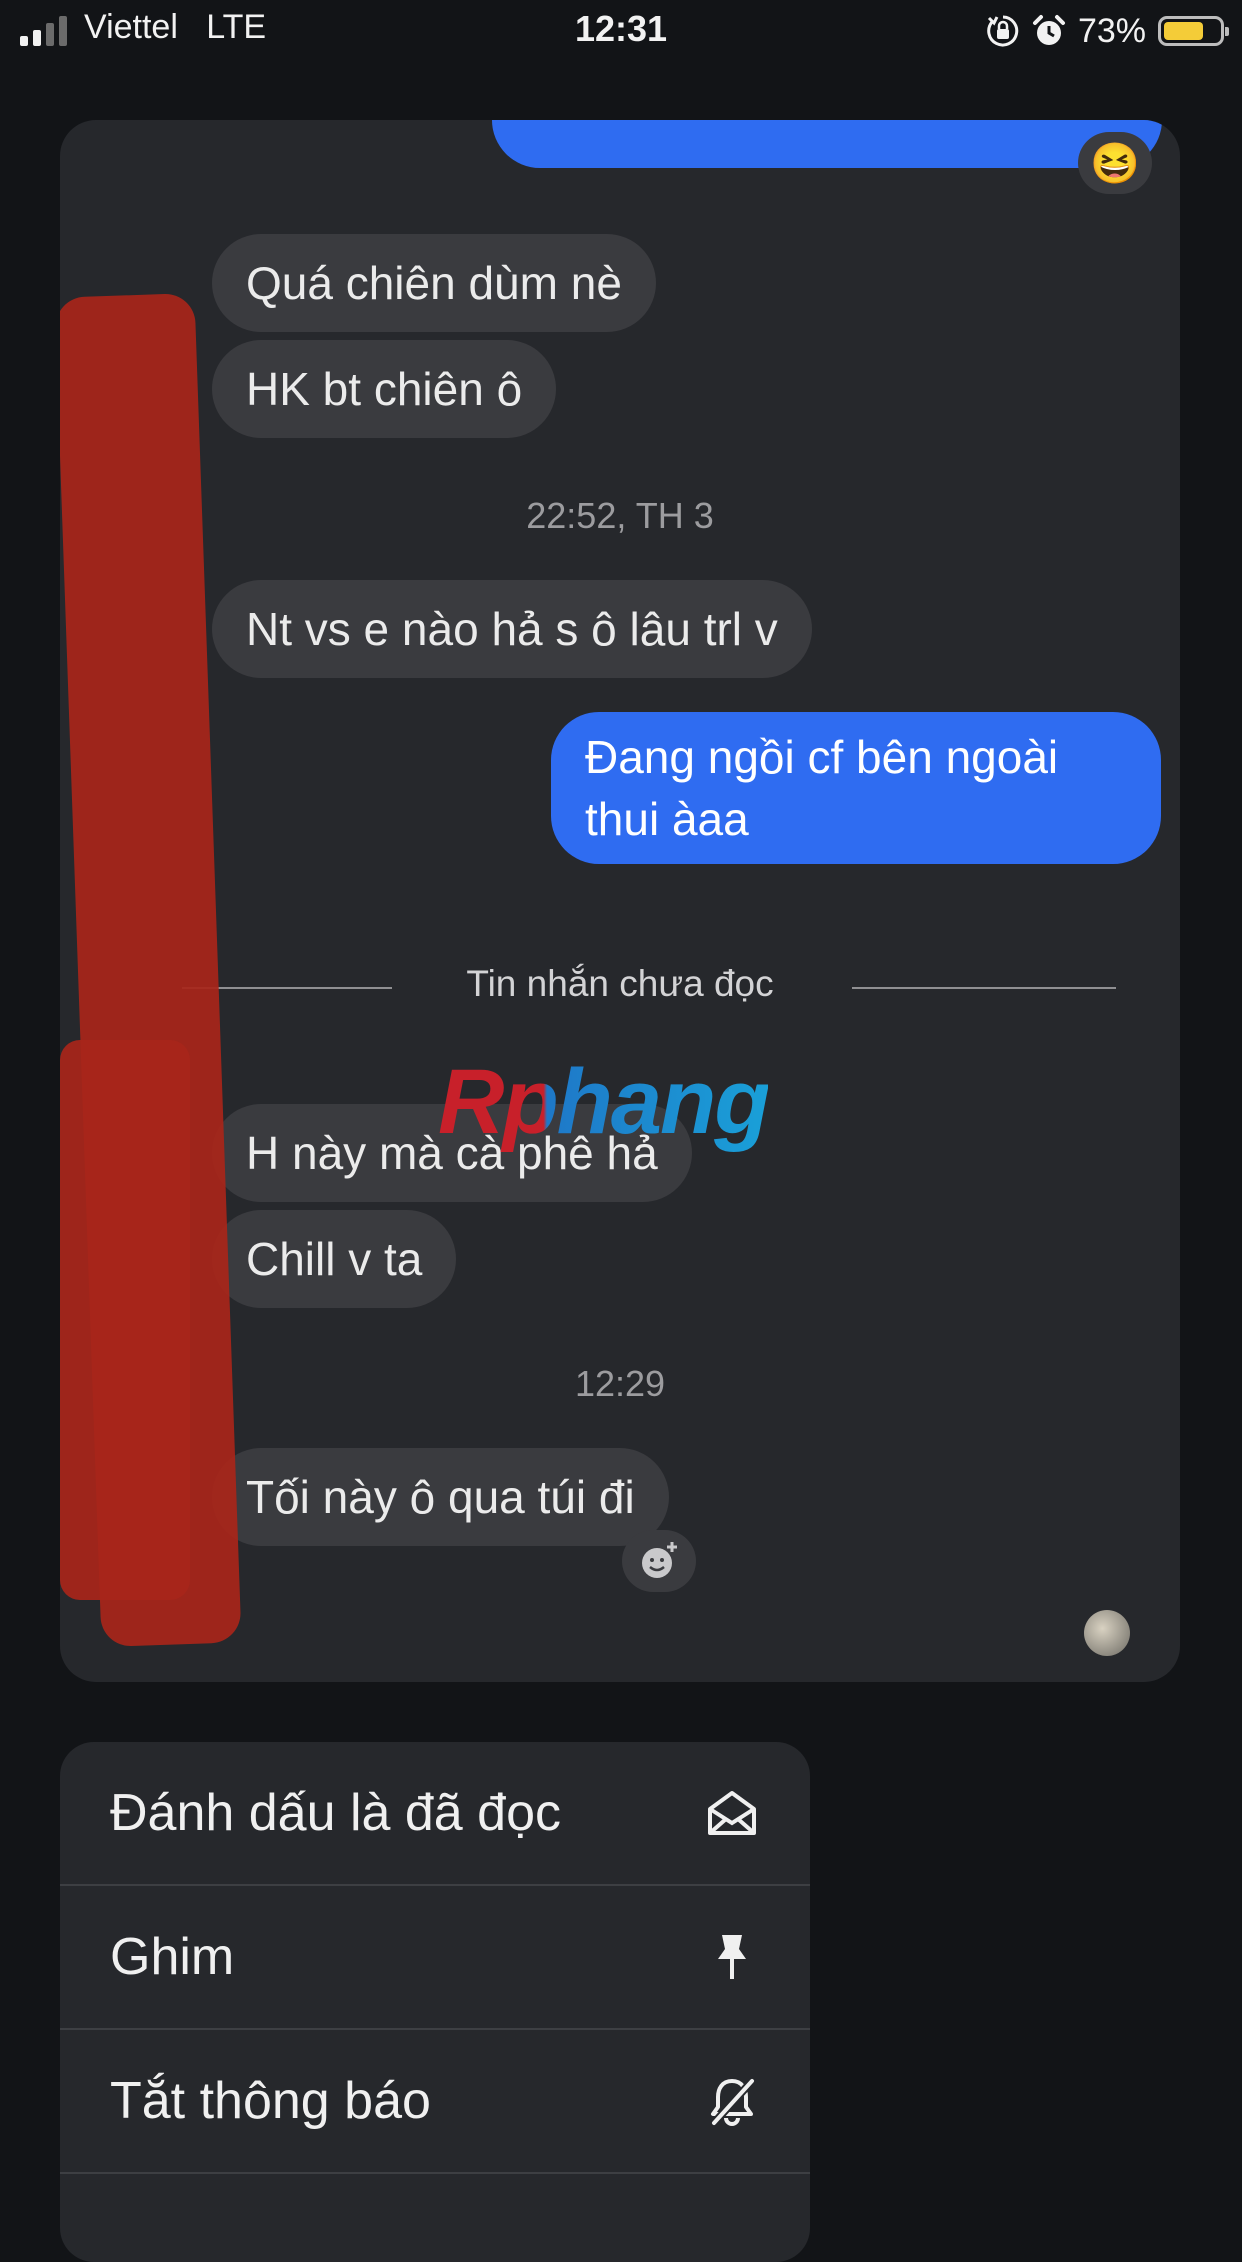 Image resolution: width=1242 pixels, height=2262 pixels. Describe the element at coordinates (1193, 31) in the screenshot. I see `battery-icon` at that location.